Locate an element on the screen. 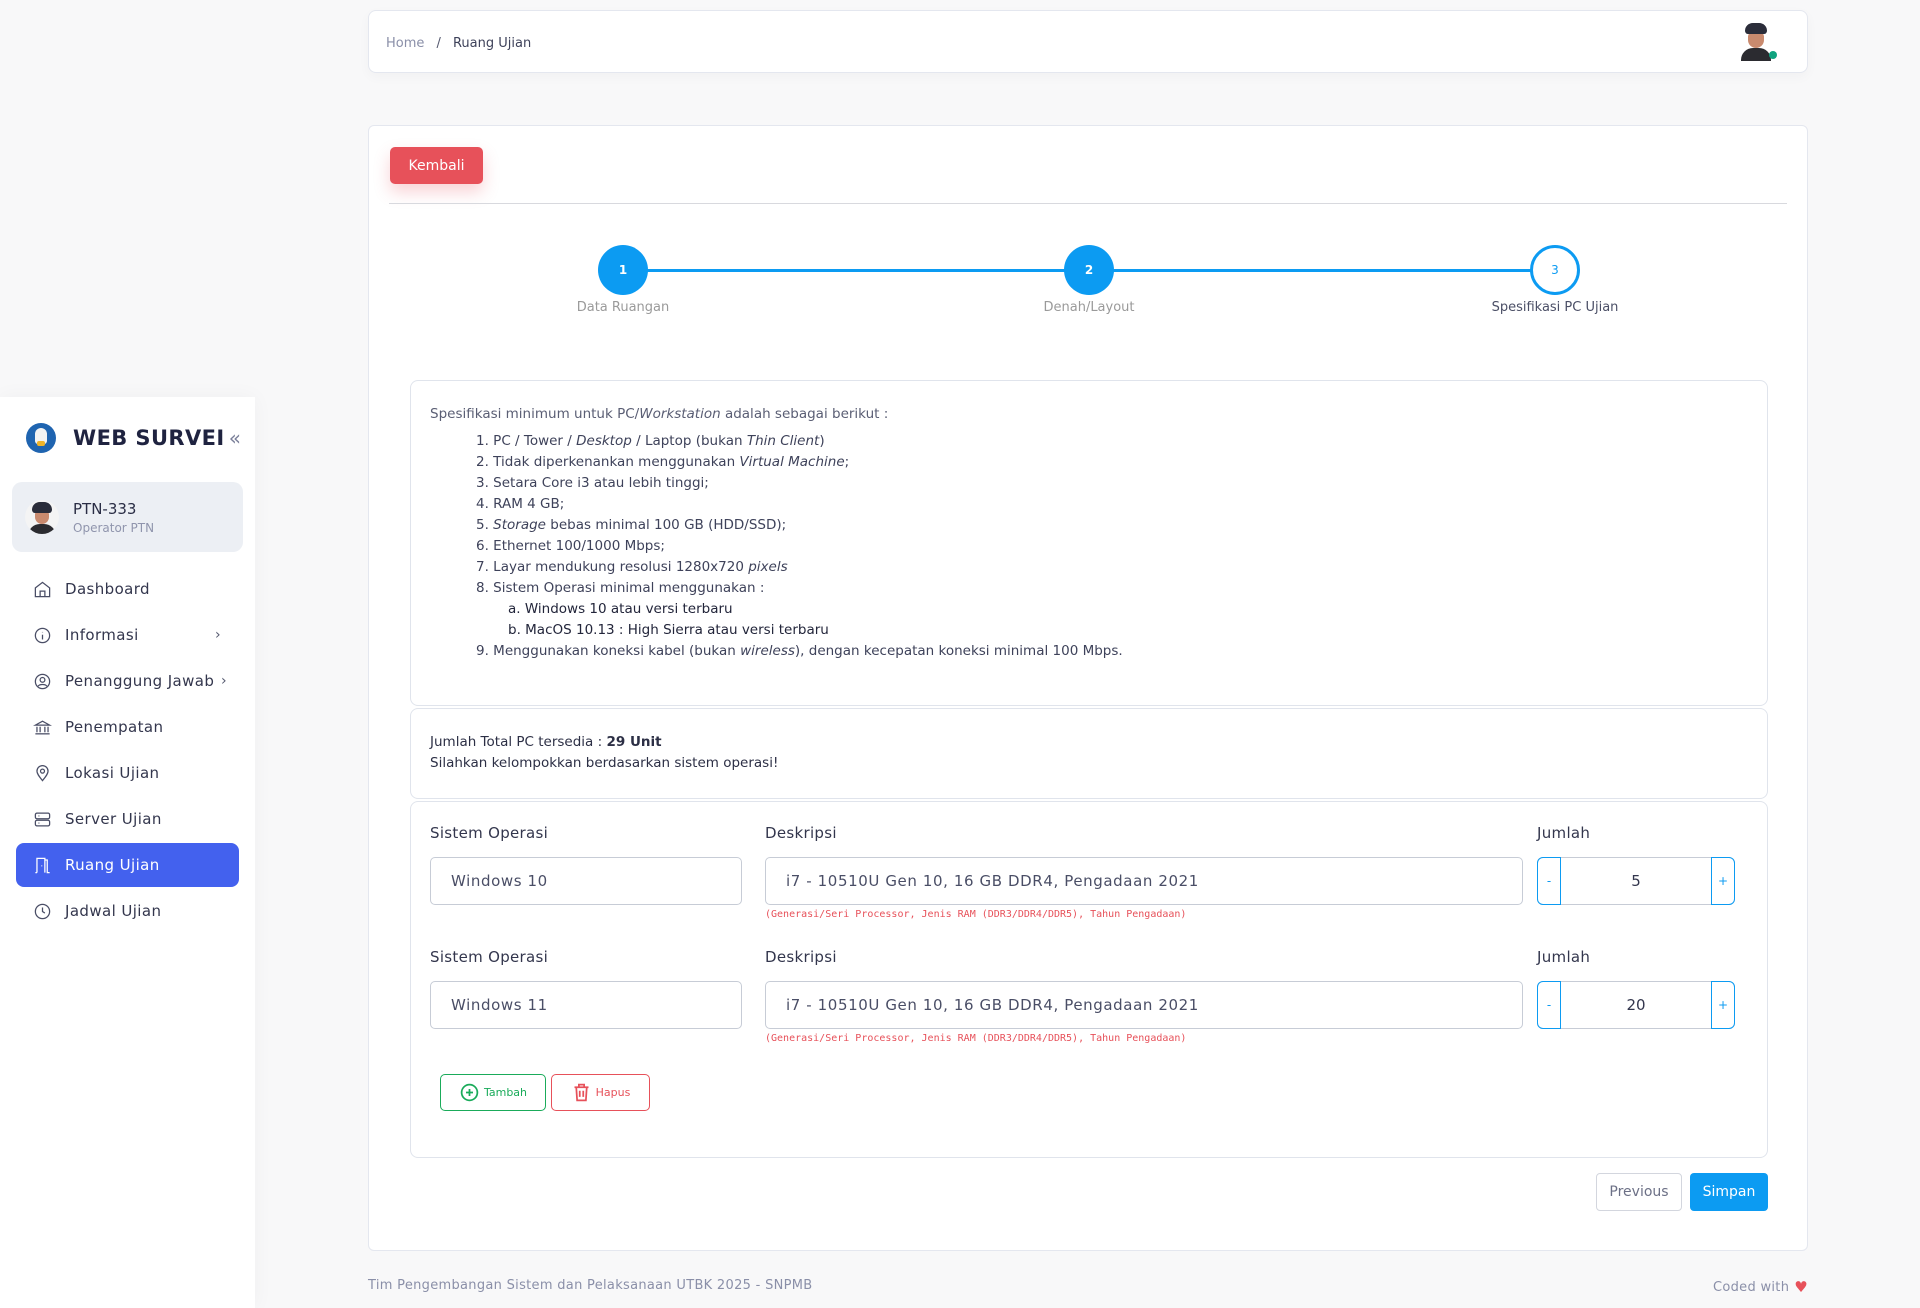 The height and width of the screenshot is (1308, 1920). user-circle-icon is located at coordinates (42, 681).